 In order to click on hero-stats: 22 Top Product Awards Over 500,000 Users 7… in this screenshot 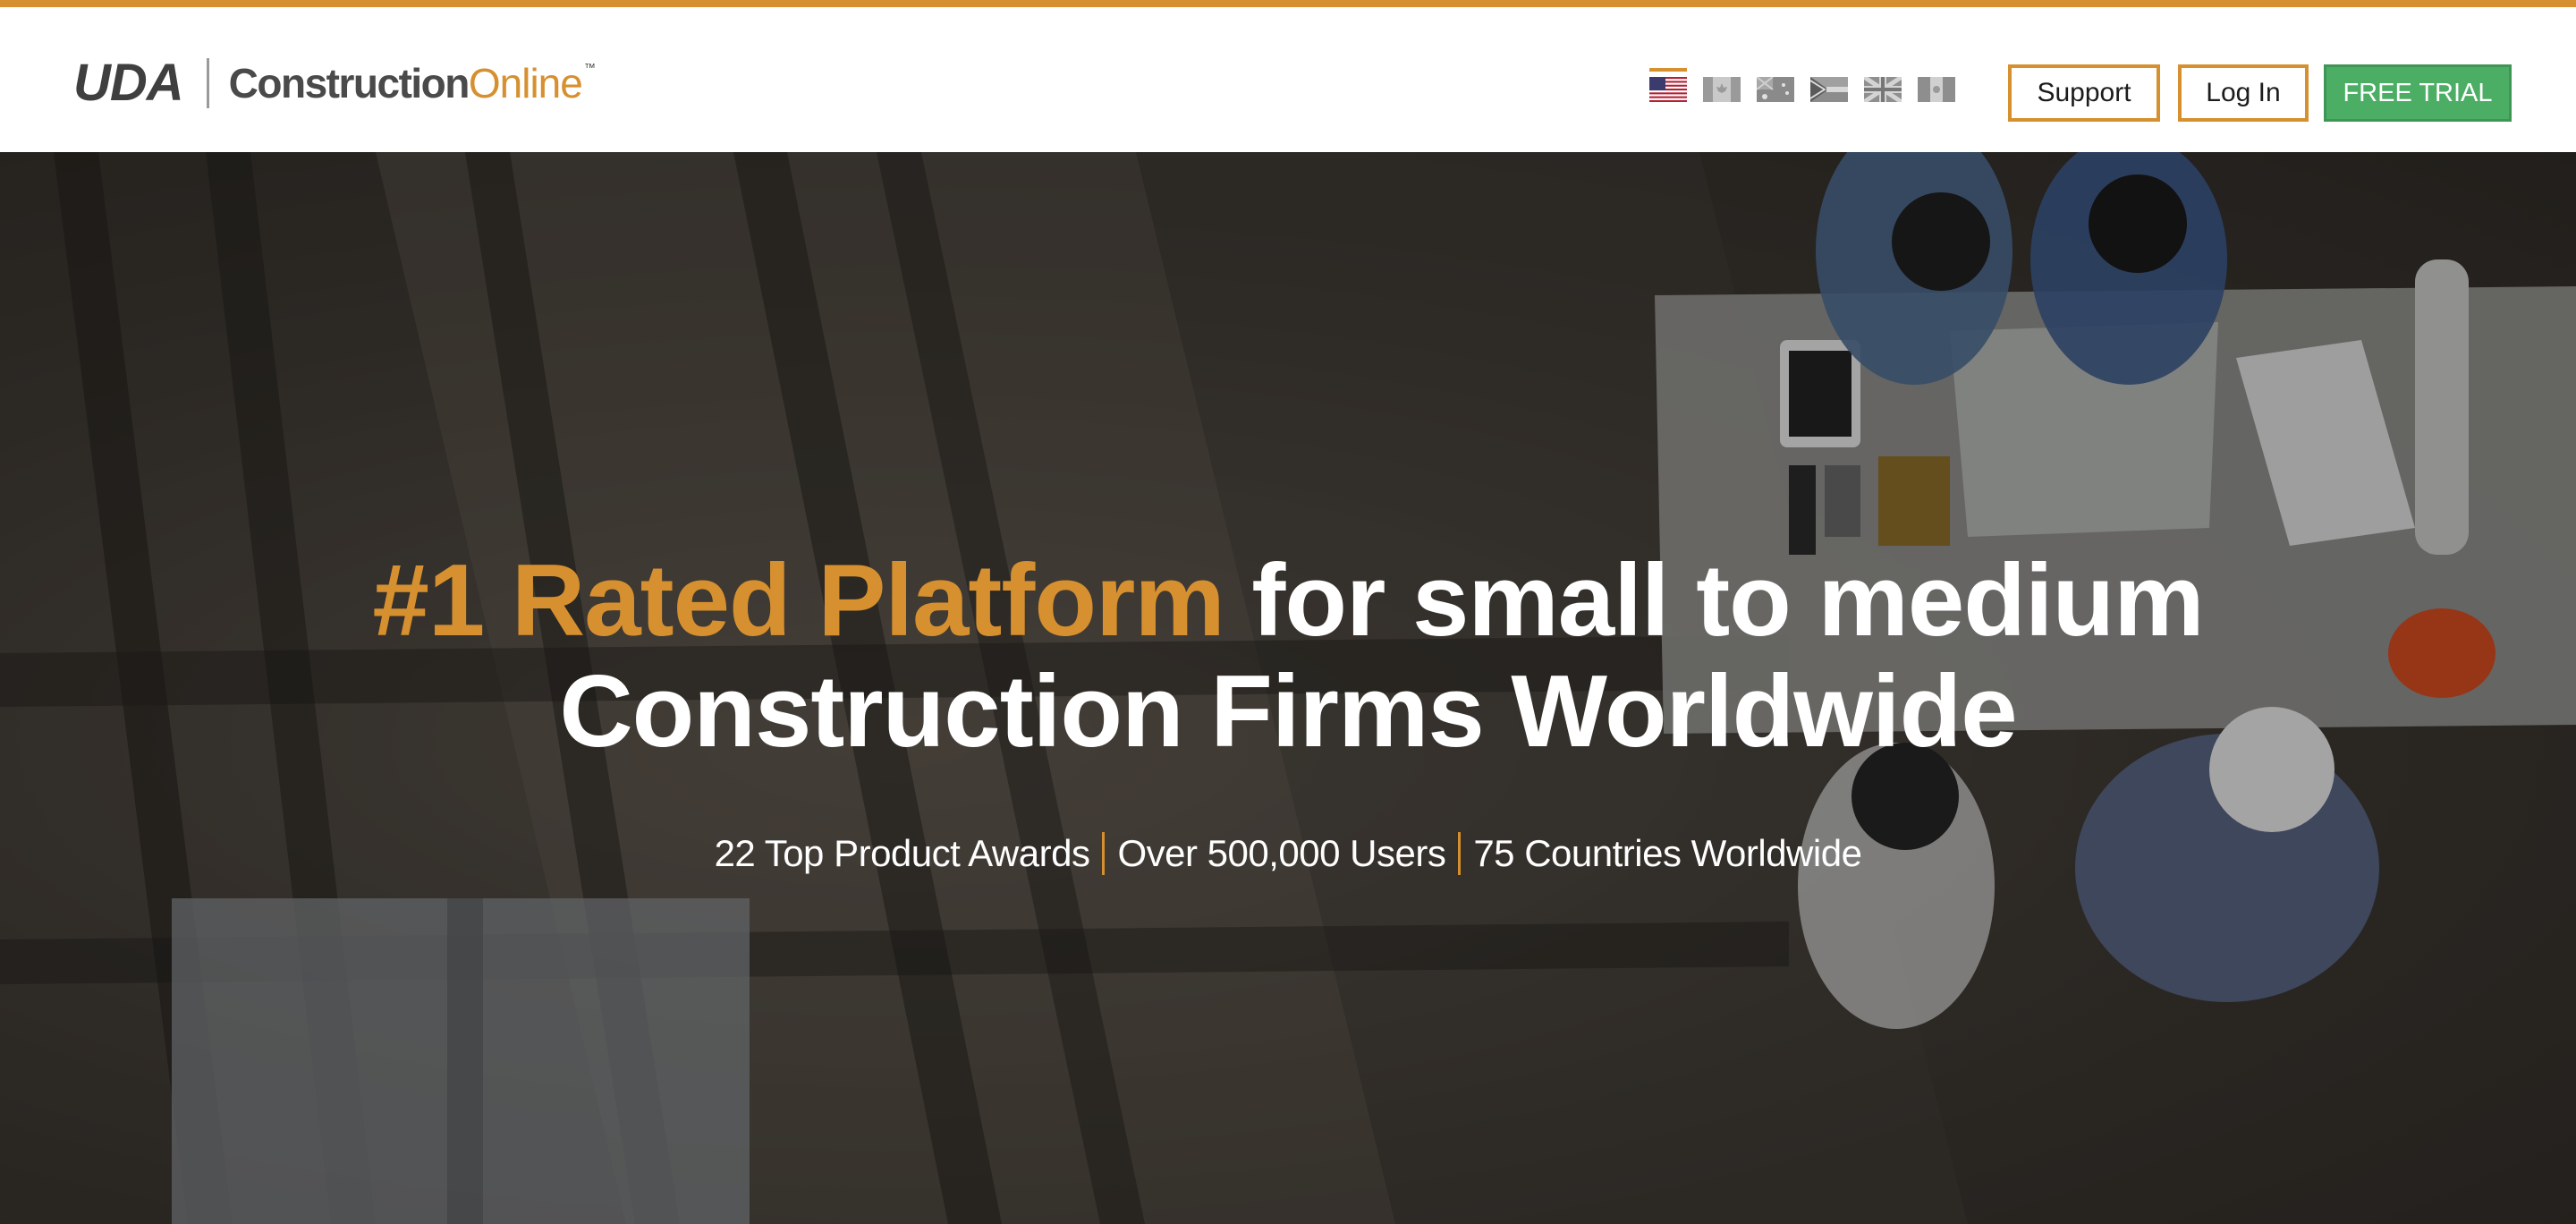, I will do `click(1288, 853)`.